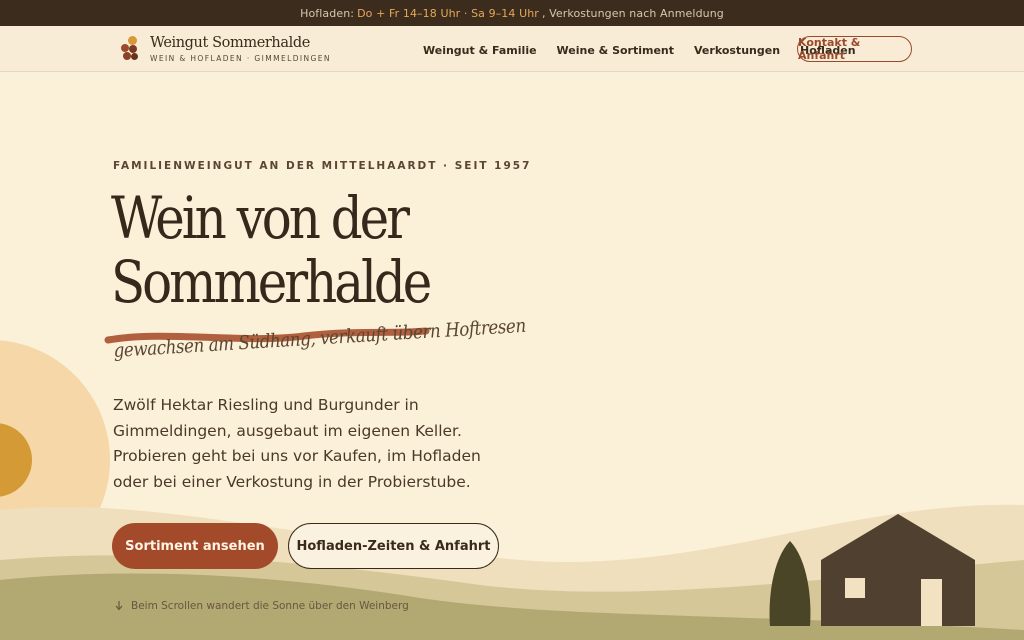  I want to click on info-bar-prefix: Hofladen:, so click(327, 13).